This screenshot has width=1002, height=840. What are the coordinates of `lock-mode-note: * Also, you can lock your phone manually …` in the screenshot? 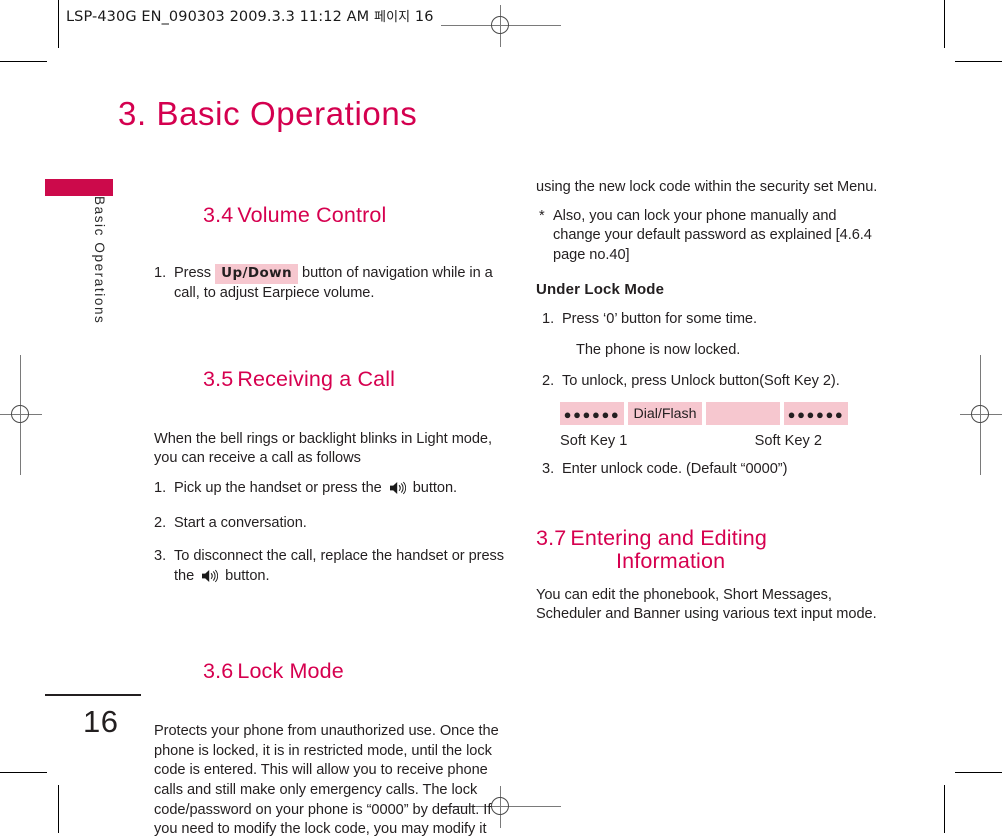 It's located at (712, 236).